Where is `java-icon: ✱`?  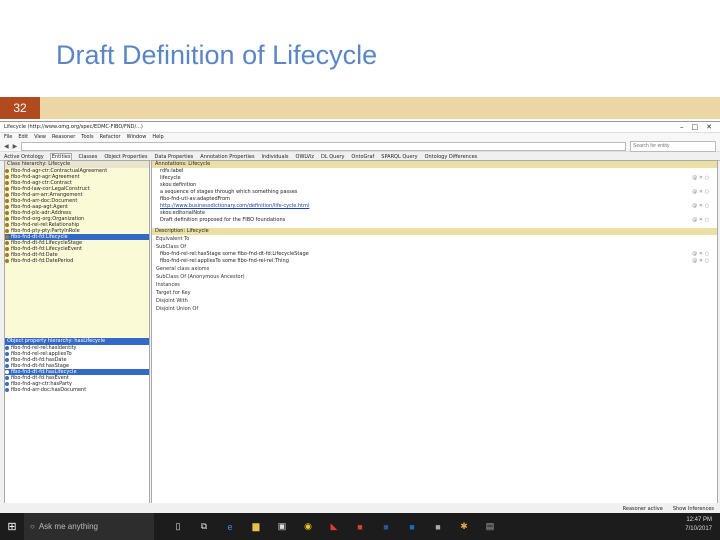
java-icon: ✱ is located at coordinates (464, 527).